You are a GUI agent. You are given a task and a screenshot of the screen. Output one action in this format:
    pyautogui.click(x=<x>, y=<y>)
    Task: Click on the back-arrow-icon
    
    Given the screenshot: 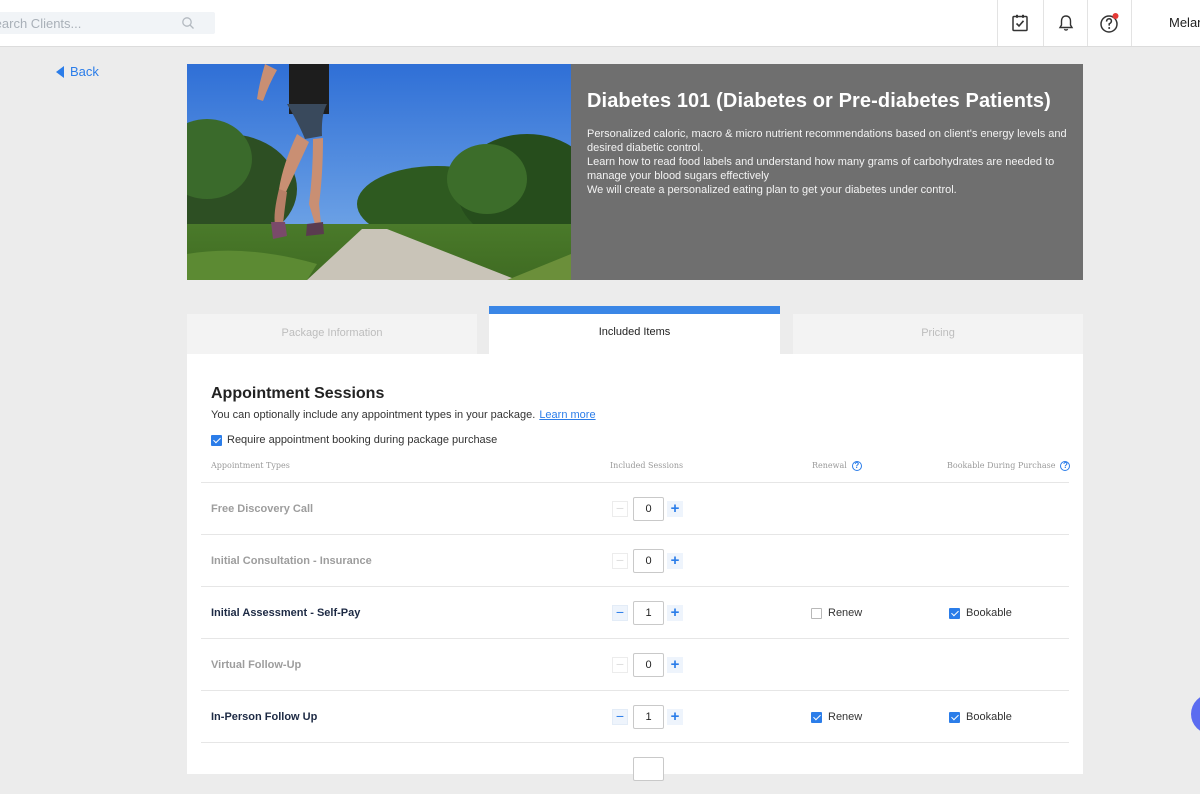 What is the action you would take?
    pyautogui.click(x=60, y=71)
    